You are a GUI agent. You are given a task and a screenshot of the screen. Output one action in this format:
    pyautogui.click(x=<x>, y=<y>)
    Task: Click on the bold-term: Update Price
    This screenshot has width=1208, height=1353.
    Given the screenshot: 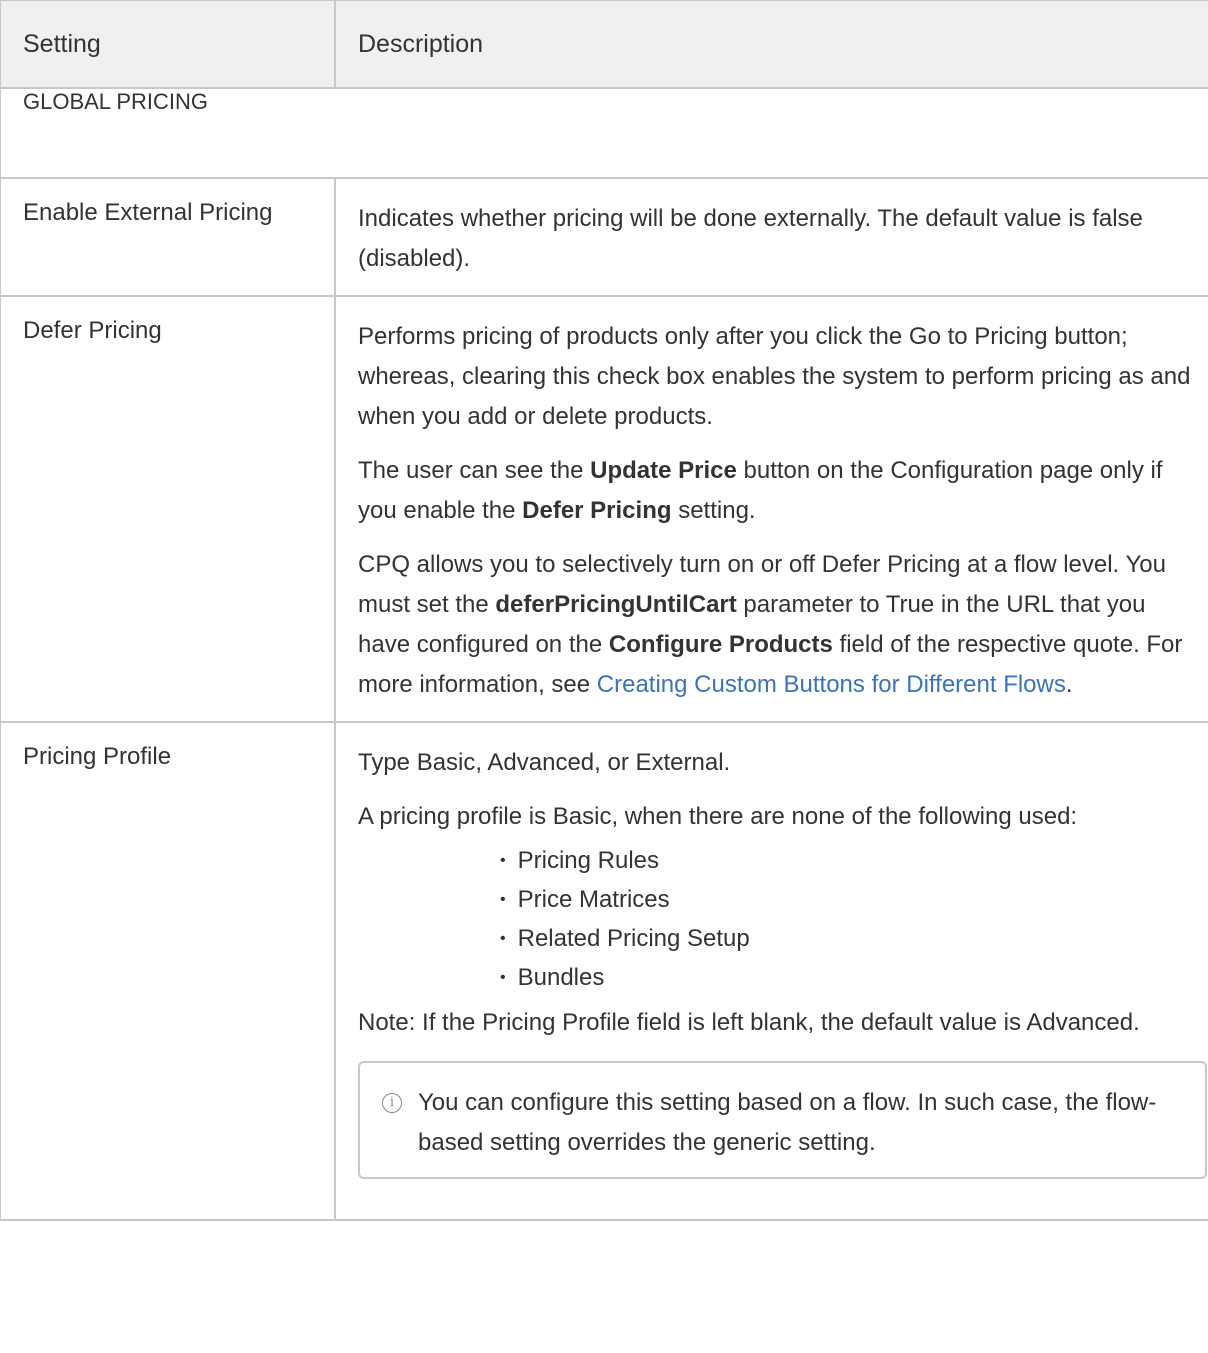 What is the action you would take?
    pyautogui.click(x=663, y=470)
    